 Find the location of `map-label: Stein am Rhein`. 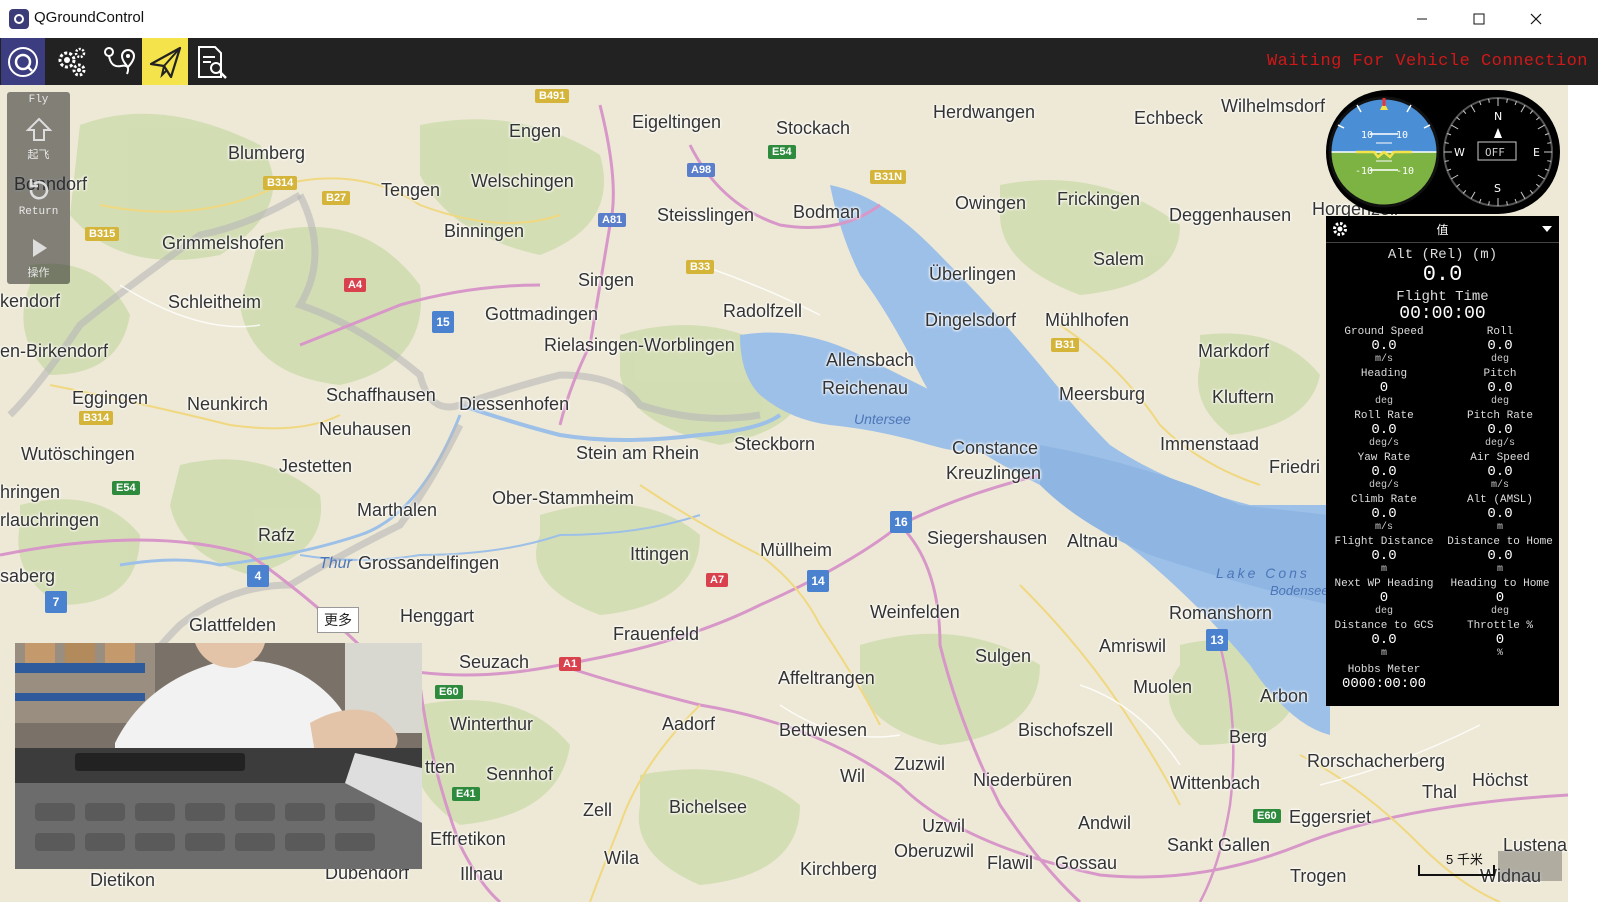

map-label: Stein am Rhein is located at coordinates (638, 453).